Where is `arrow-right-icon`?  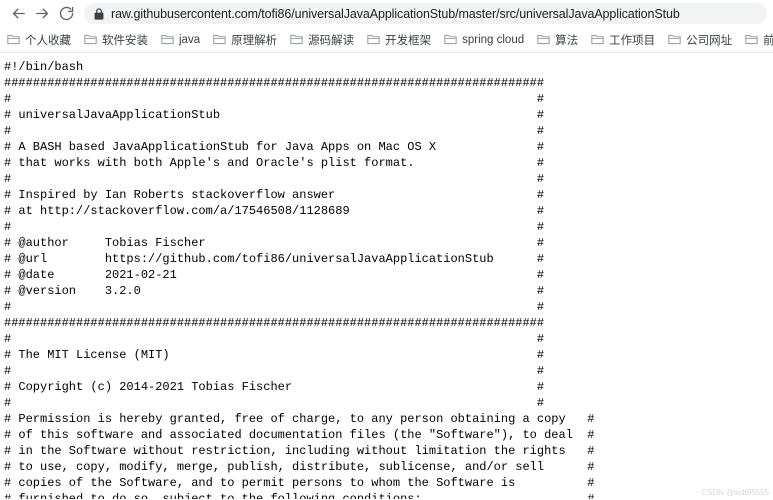 arrow-right-icon is located at coordinates (41, 13).